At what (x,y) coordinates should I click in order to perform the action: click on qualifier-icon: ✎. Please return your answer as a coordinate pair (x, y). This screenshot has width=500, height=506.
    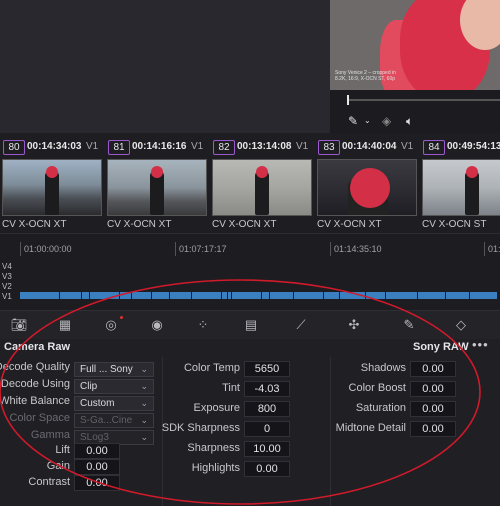
    Looking at the image, I should click on (409, 325).